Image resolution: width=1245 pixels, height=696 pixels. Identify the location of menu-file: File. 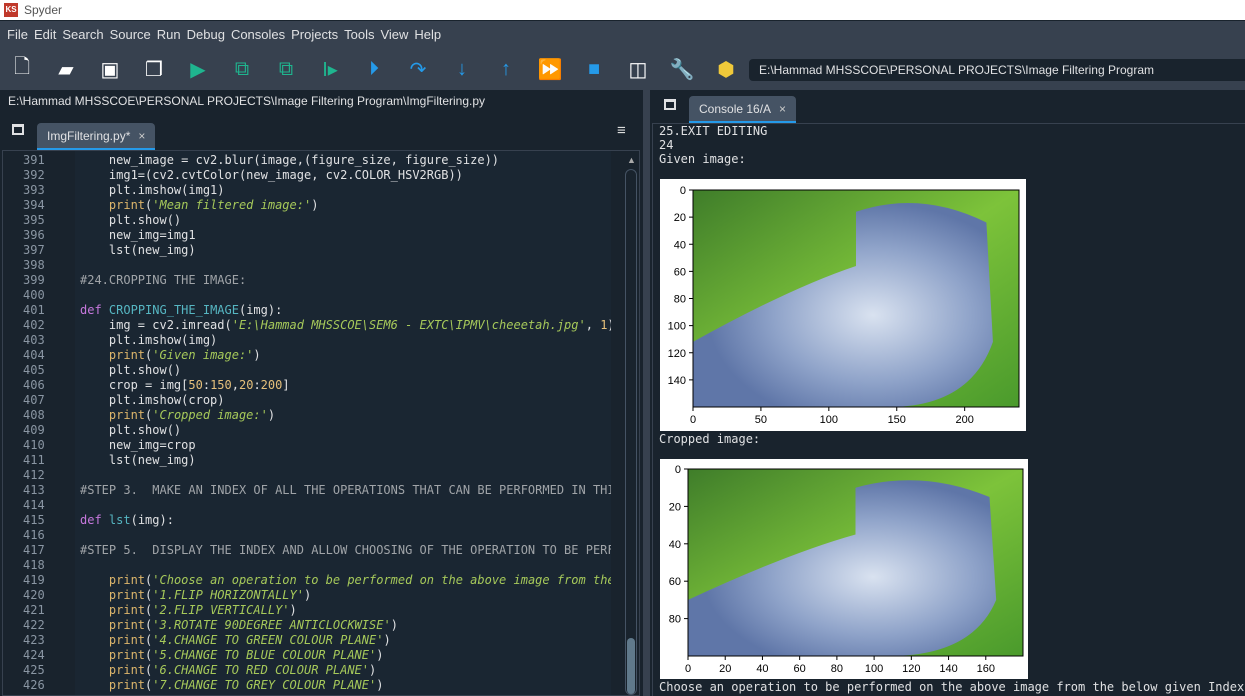
(17, 34).